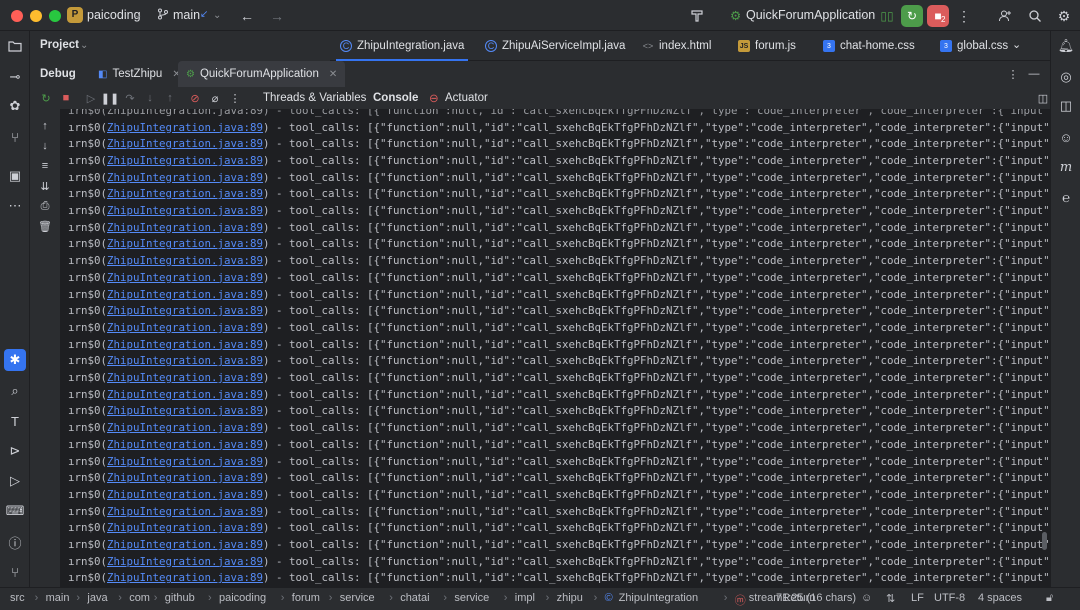  Describe the element at coordinates (180, 598) in the screenshot. I see `breadcrumb-item: github` at that location.